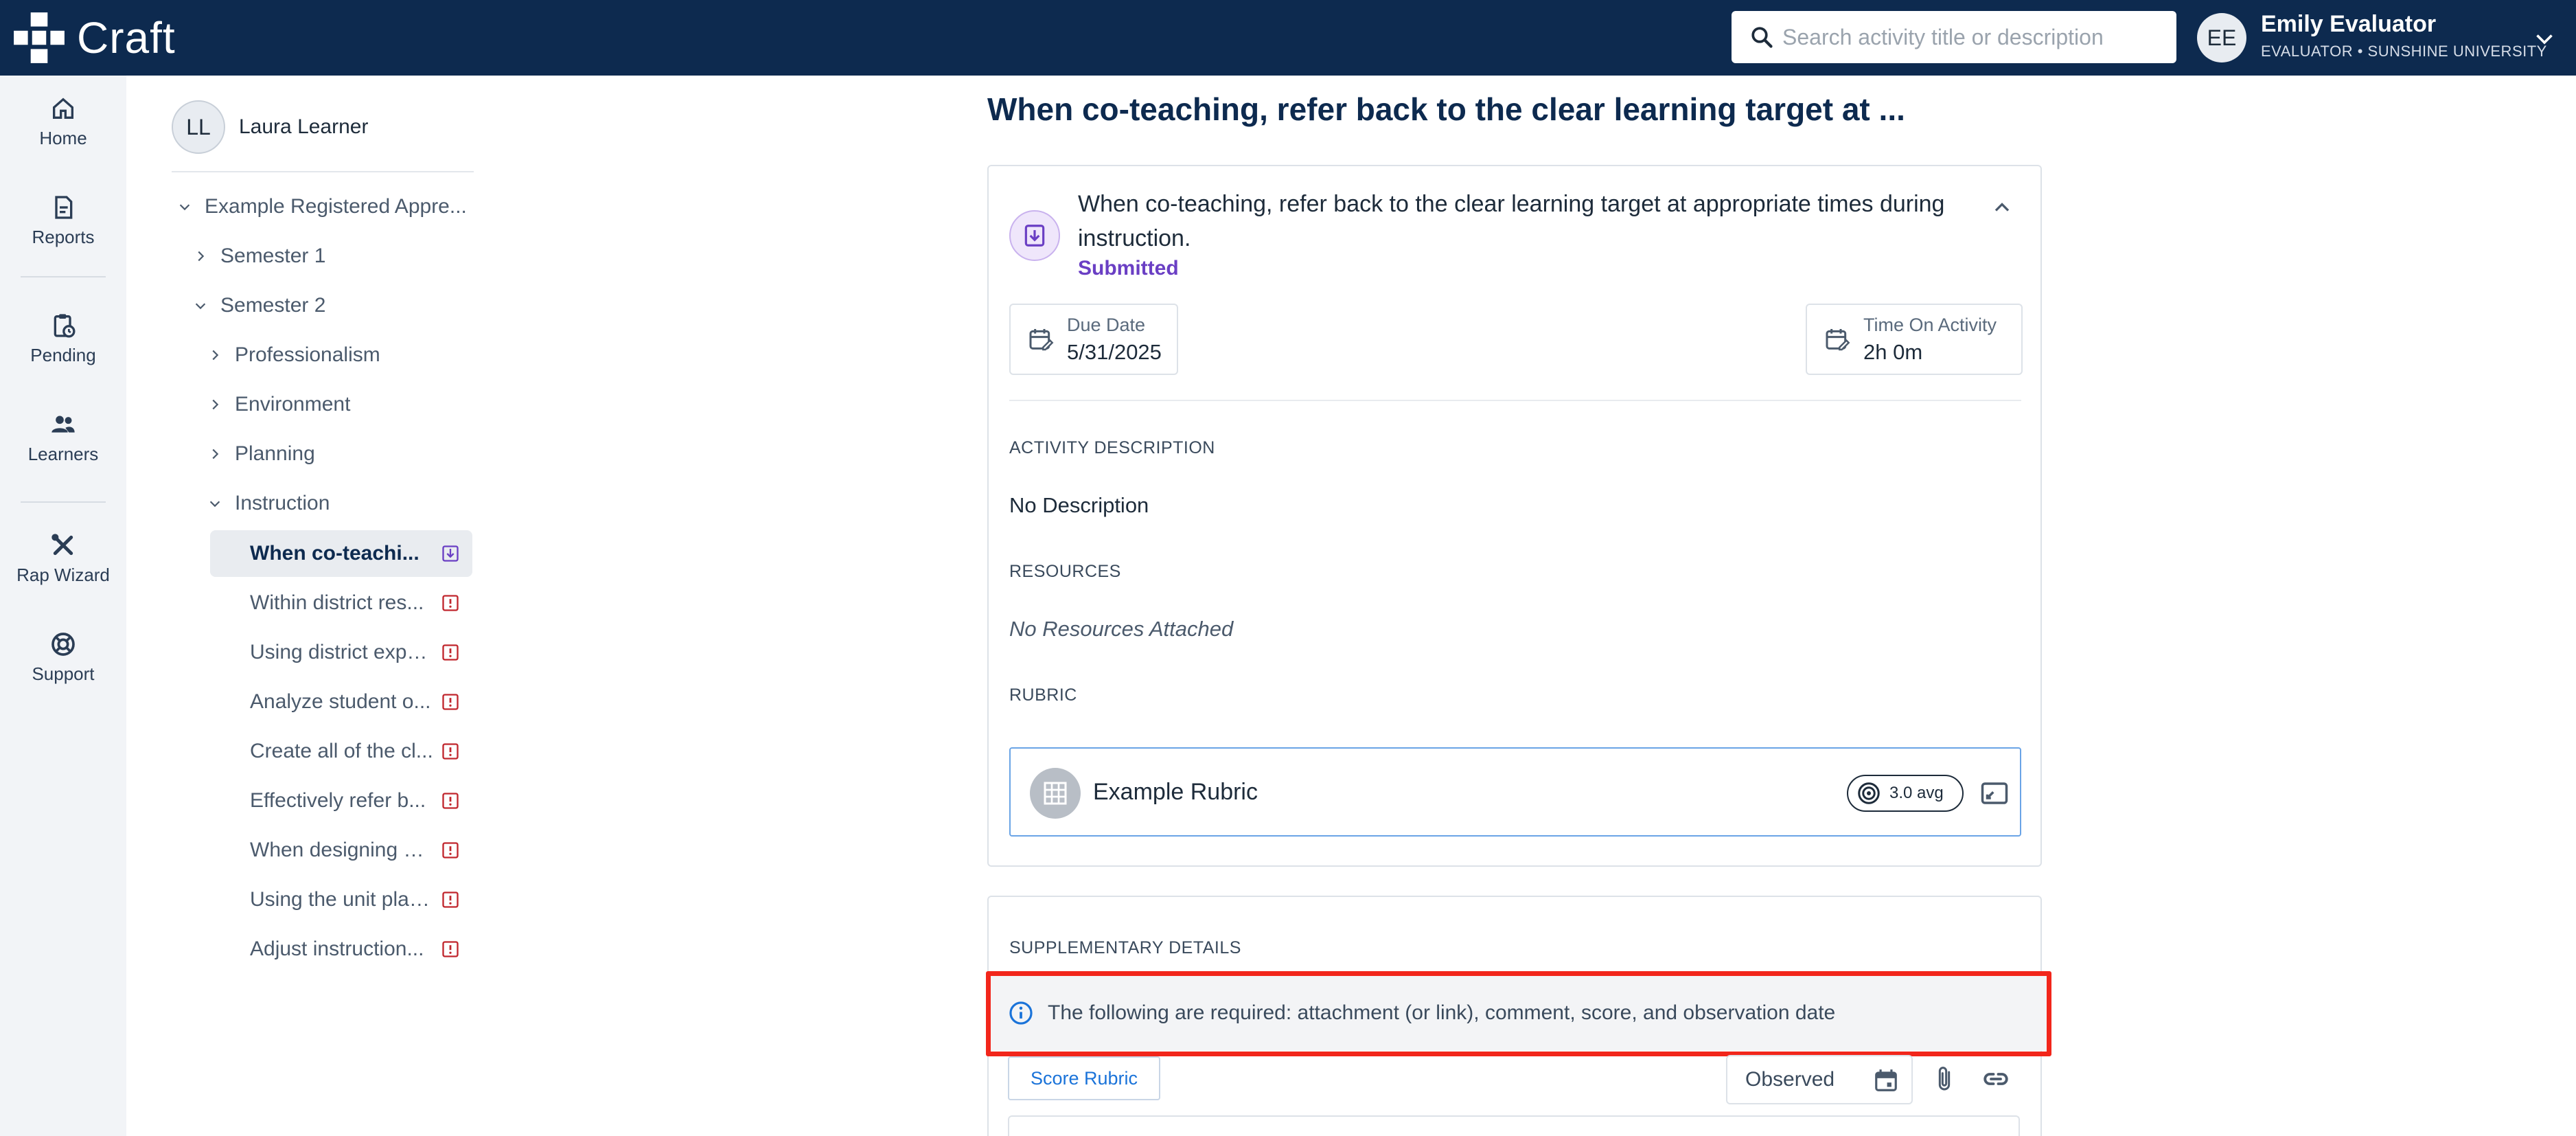 This screenshot has height=1136, width=2576. Describe the element at coordinates (1021, 1013) in the screenshot. I see `info-icon` at that location.